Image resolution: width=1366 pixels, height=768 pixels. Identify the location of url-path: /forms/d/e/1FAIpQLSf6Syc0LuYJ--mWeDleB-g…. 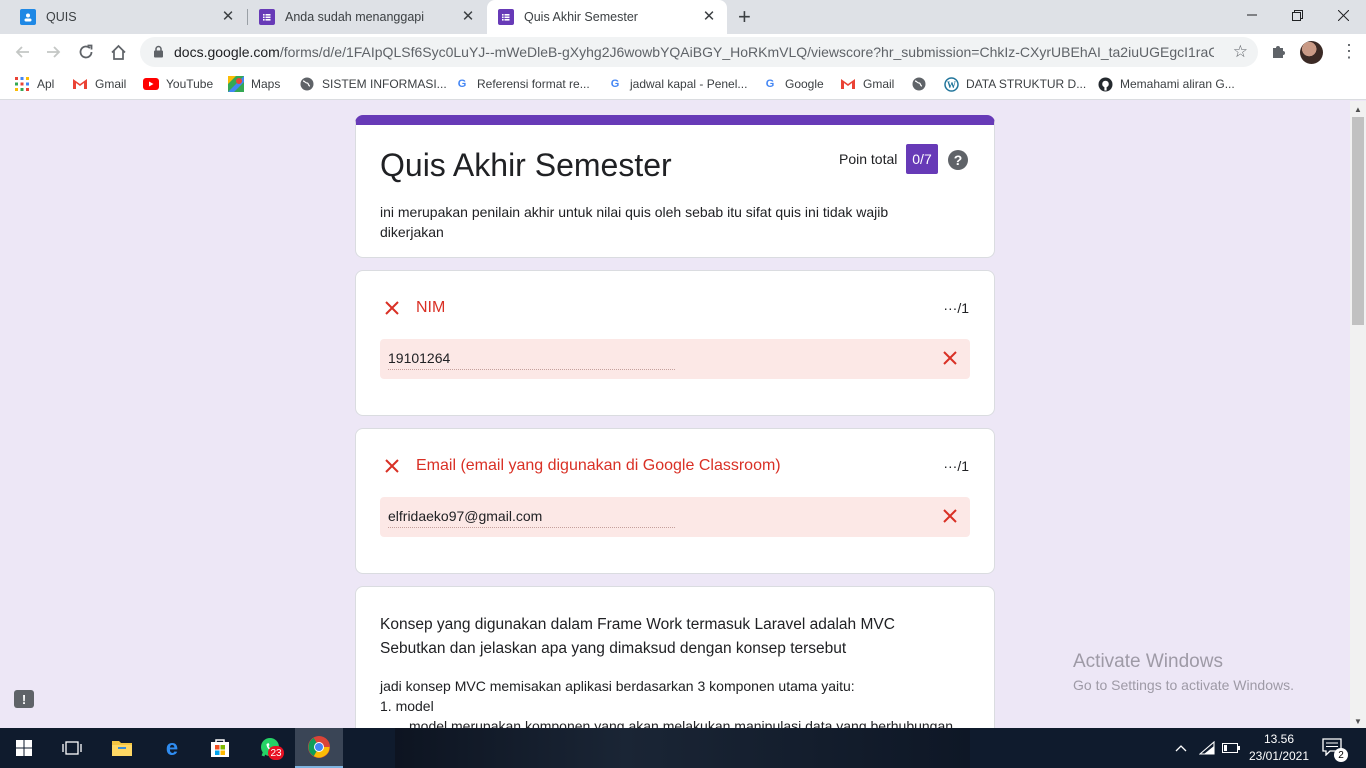
(746, 52).